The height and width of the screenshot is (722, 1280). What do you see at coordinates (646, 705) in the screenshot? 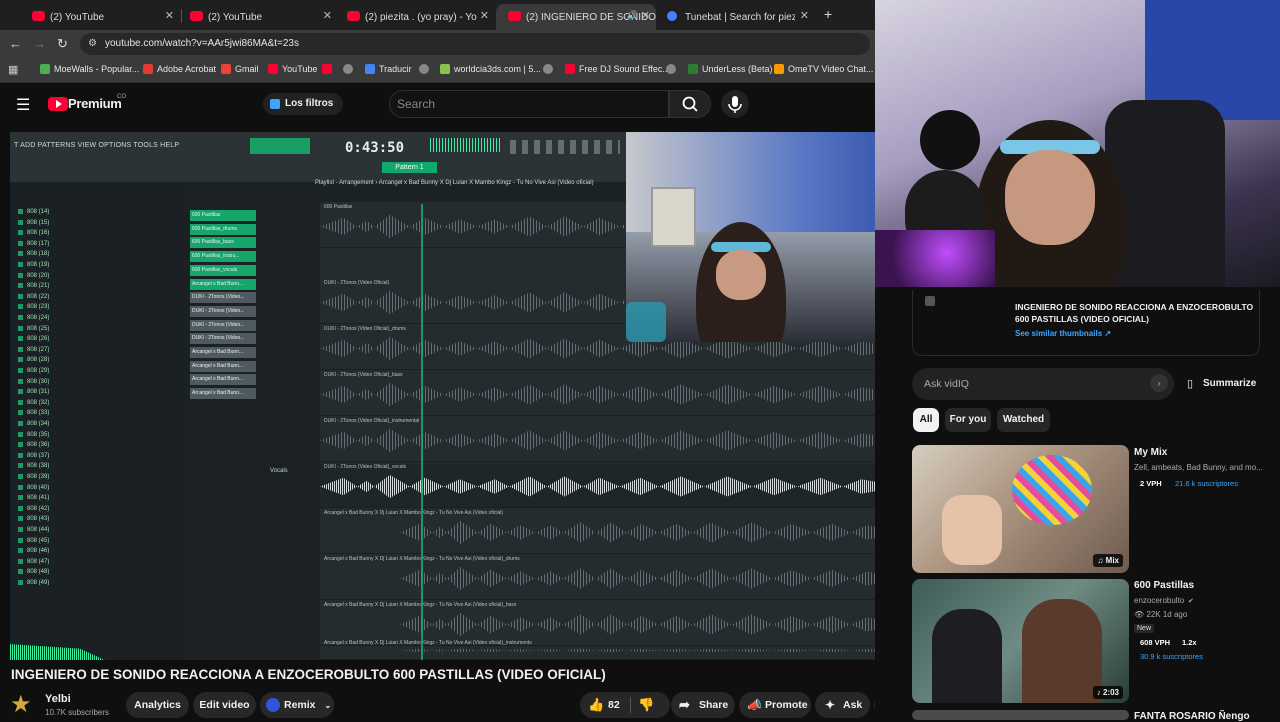
I see `dislike-icon: 👎` at bounding box center [646, 705].